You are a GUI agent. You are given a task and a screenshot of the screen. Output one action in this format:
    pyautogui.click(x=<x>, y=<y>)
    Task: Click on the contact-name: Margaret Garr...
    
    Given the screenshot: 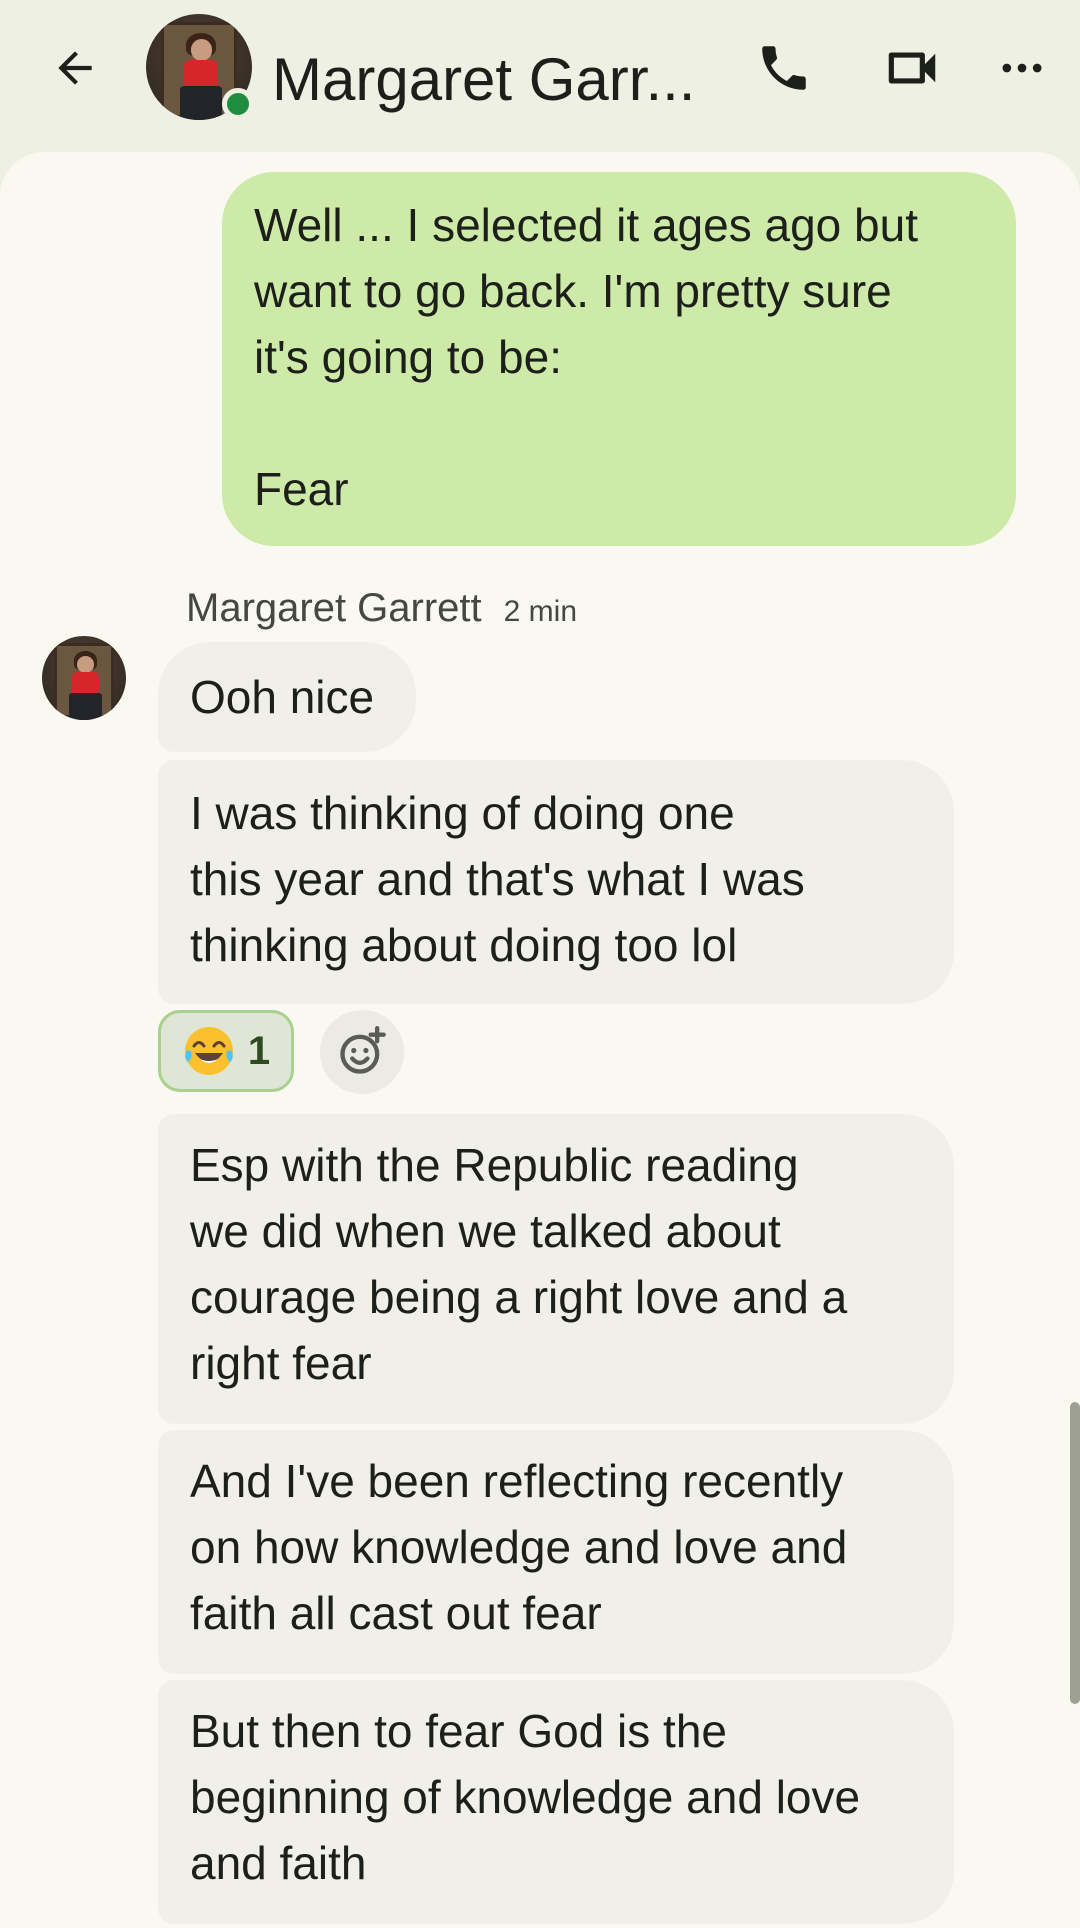 What is the action you would take?
    pyautogui.click(x=492, y=80)
    